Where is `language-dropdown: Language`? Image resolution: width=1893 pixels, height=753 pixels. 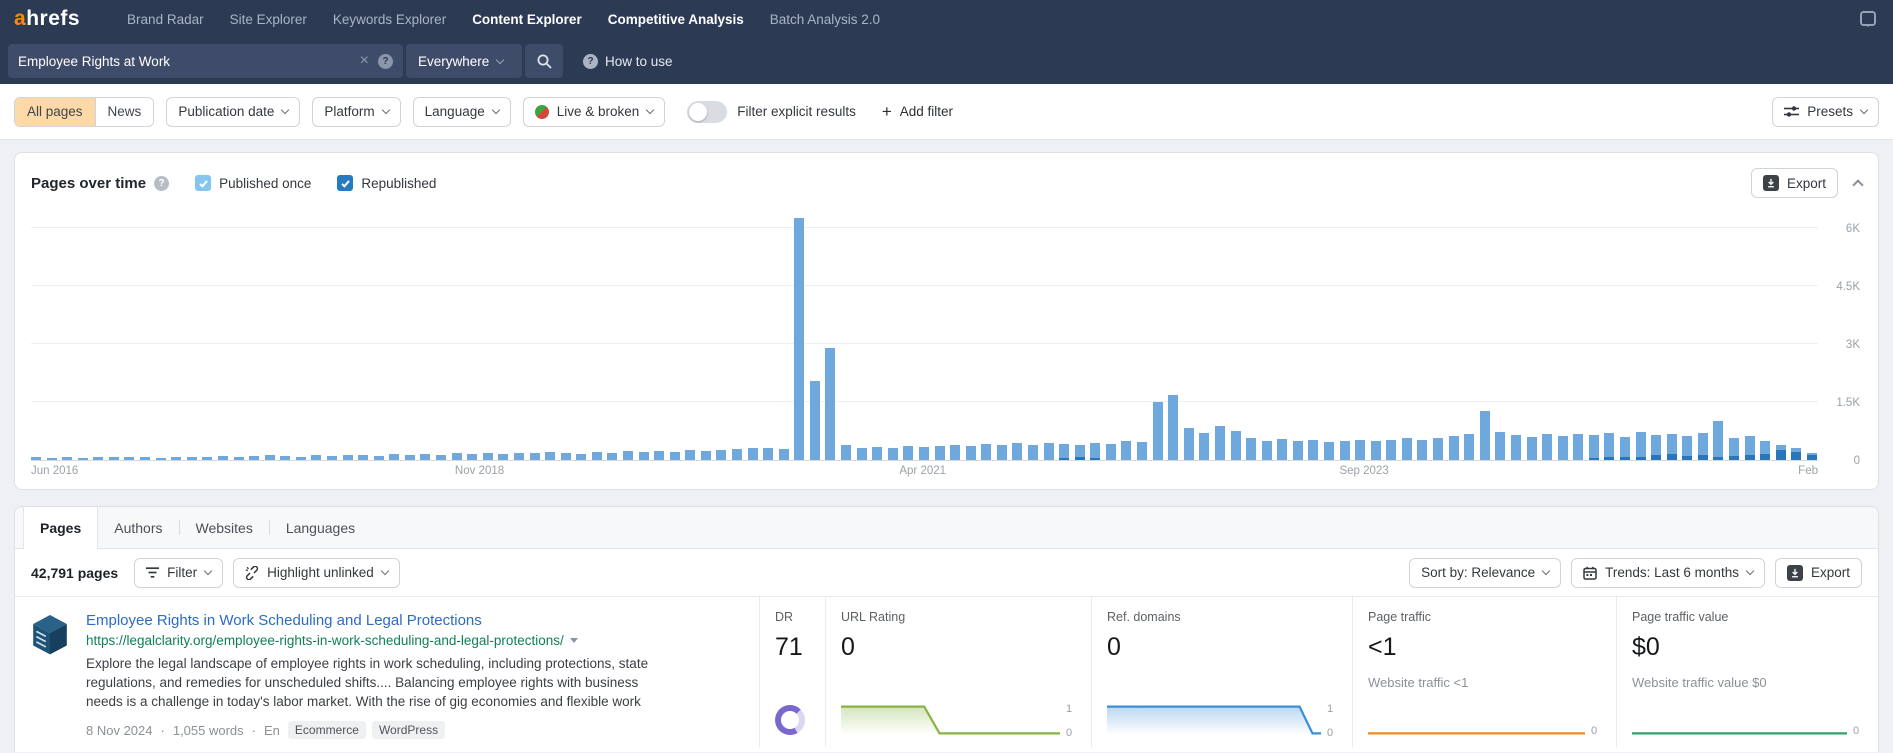 language-dropdown: Language is located at coordinates (461, 111).